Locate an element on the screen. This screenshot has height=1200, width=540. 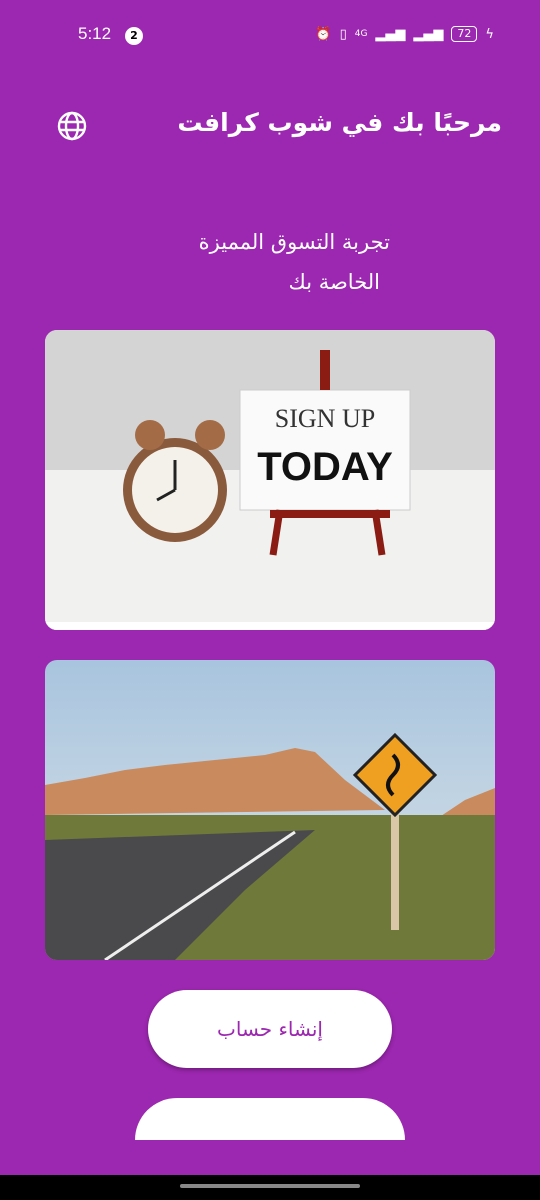
globe-icon is located at coordinates (72, 126).